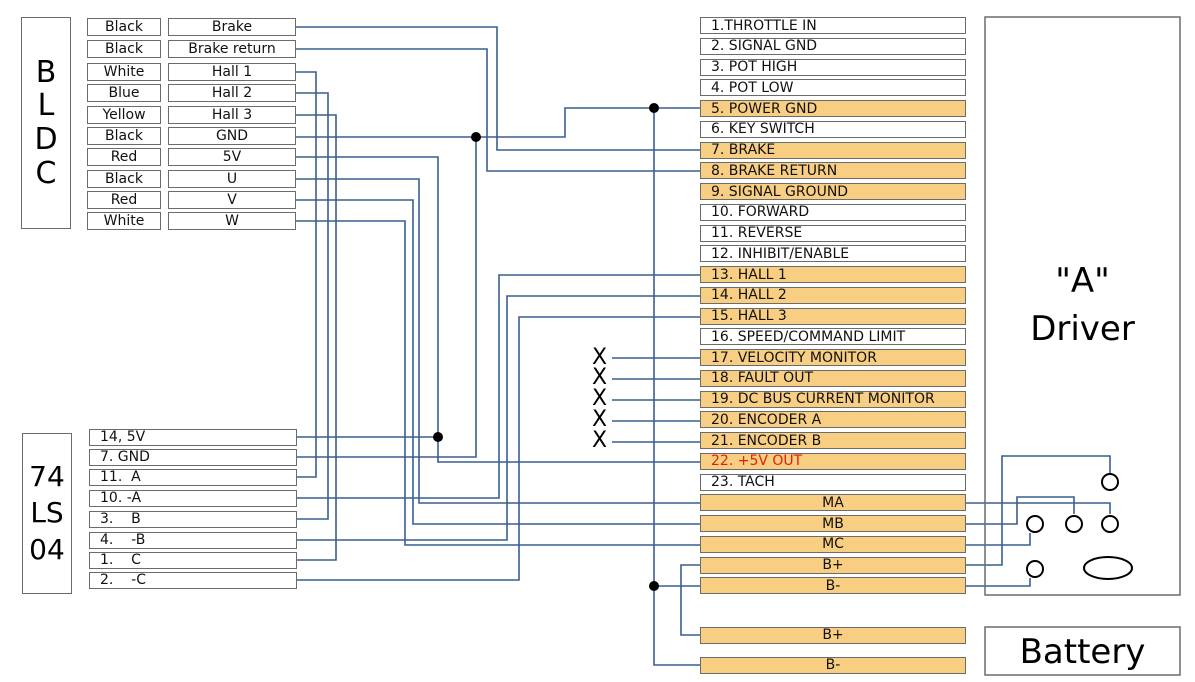  I want to click on driver-pin-11: 11. REVERSE, so click(833, 233).